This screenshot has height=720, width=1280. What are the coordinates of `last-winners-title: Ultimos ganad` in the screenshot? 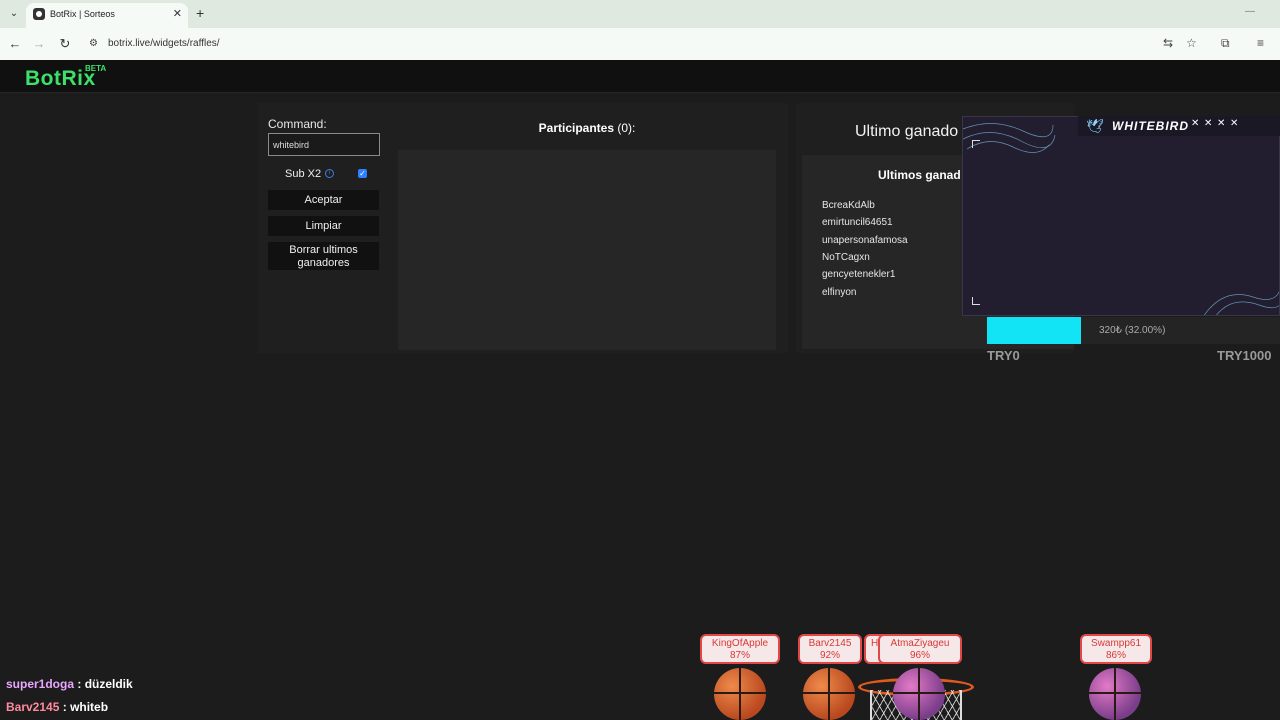 It's located at (919, 175).